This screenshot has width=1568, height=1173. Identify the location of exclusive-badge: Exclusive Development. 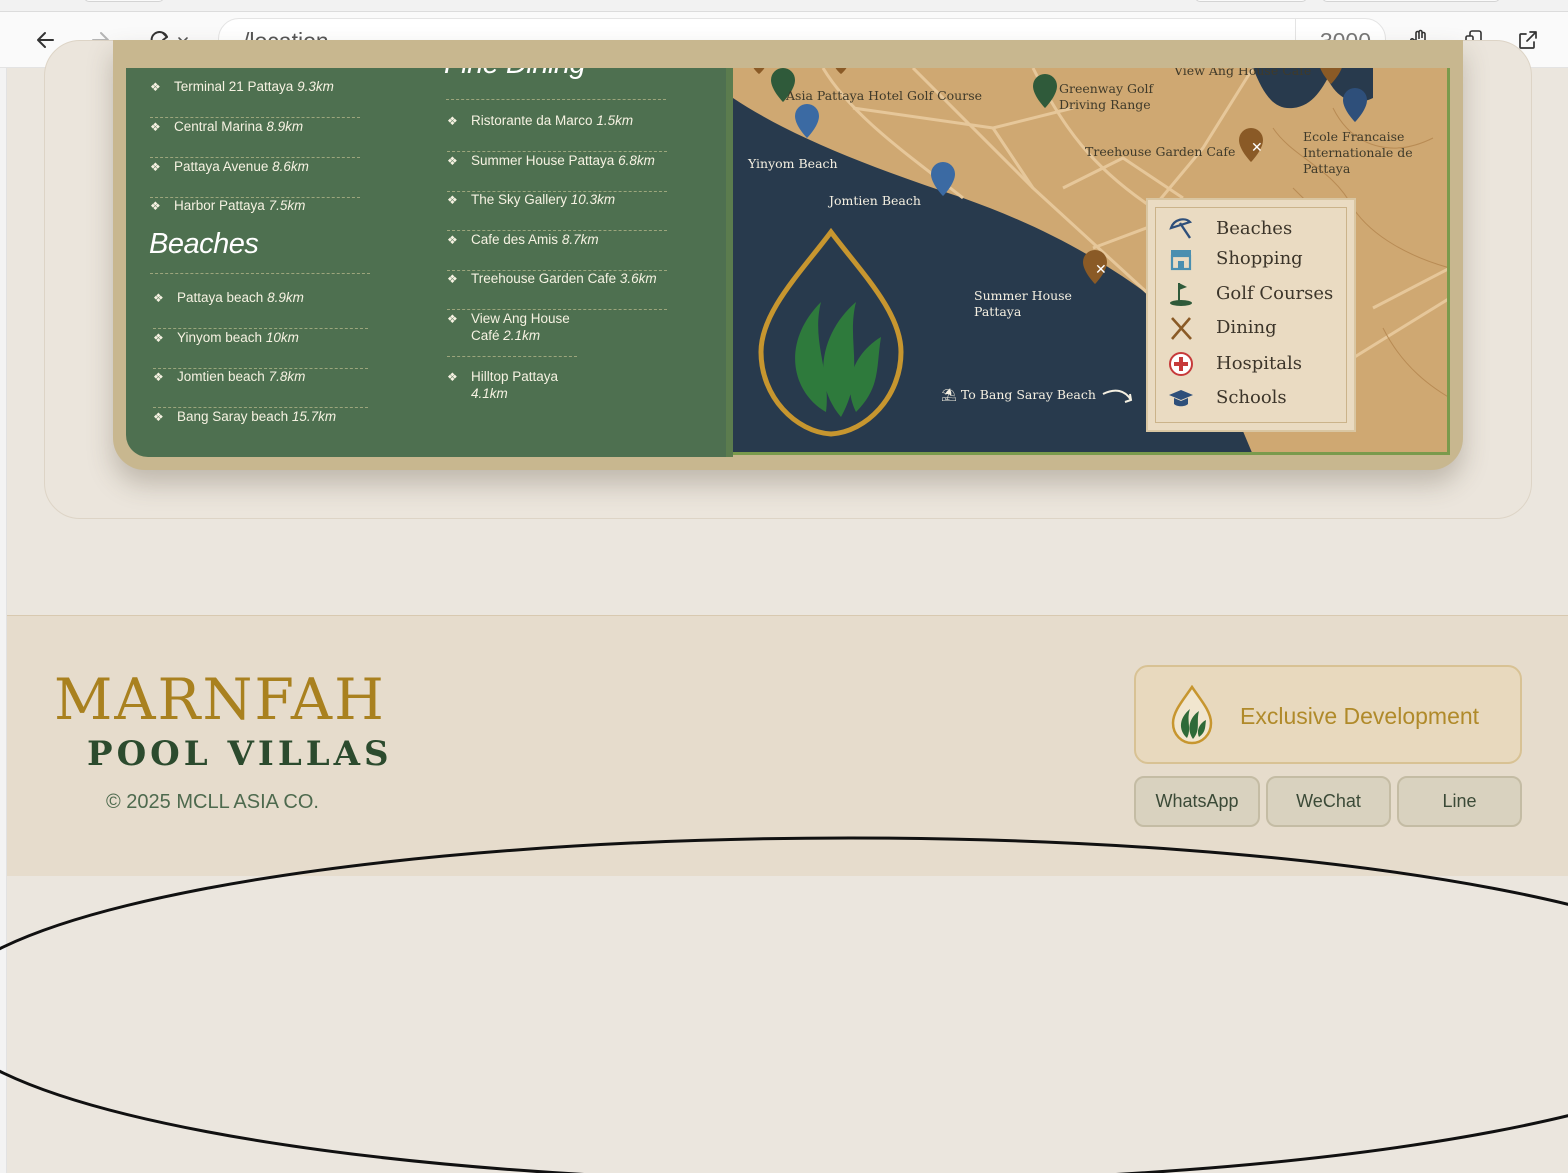
(1328, 714).